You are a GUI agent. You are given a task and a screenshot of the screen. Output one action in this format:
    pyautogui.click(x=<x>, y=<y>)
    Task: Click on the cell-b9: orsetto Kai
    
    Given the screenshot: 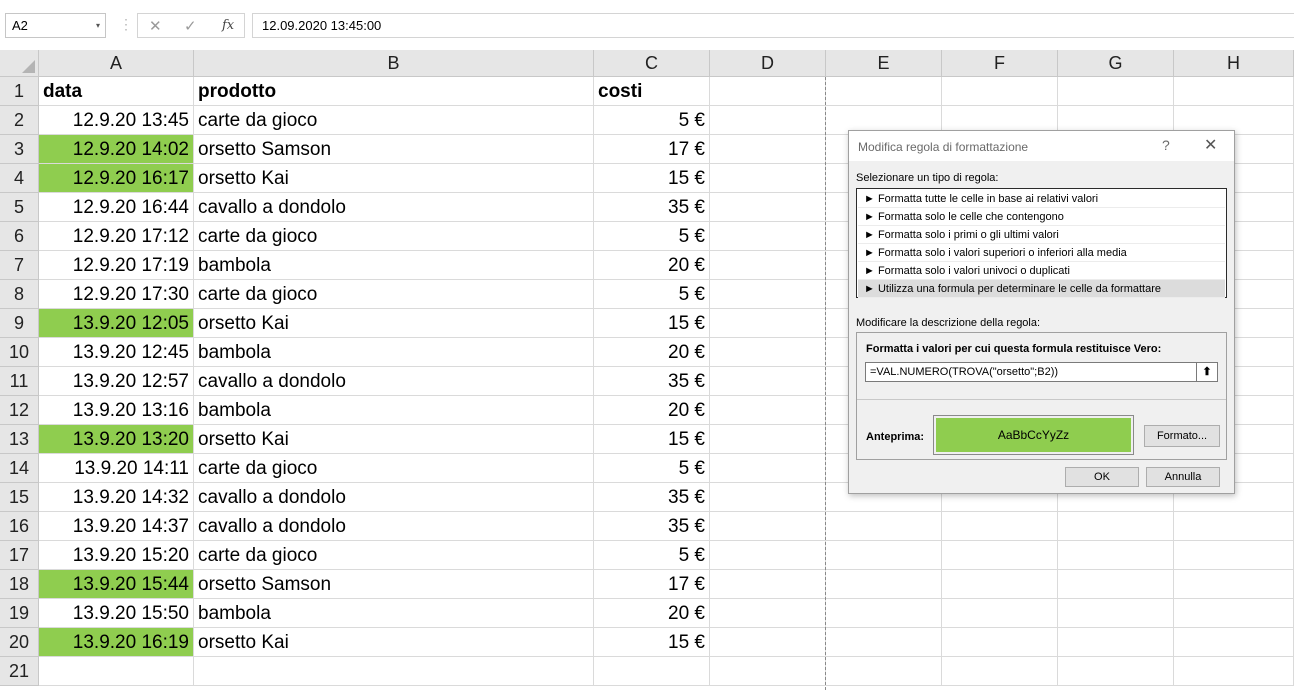 What is the action you would take?
    pyautogui.click(x=394, y=323)
    